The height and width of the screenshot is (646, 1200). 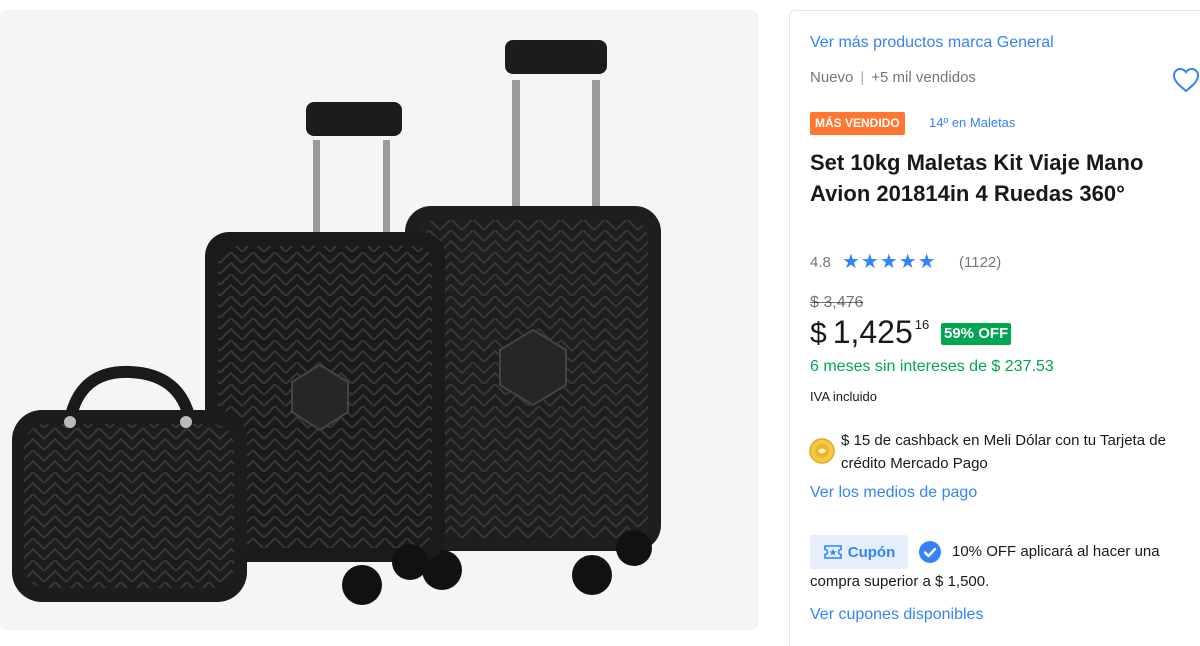 I want to click on review-count: (1122), so click(x=980, y=262).